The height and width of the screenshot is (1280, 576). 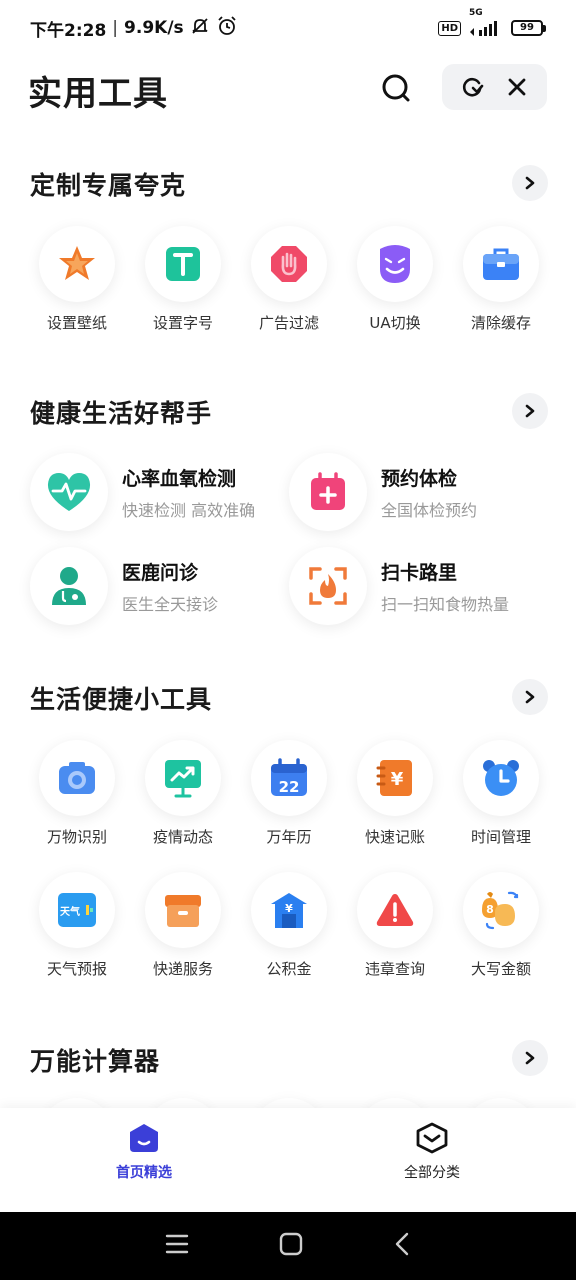 What do you see at coordinates (328, 491) in the screenshot?
I see `calendar-plus-icon` at bounding box center [328, 491].